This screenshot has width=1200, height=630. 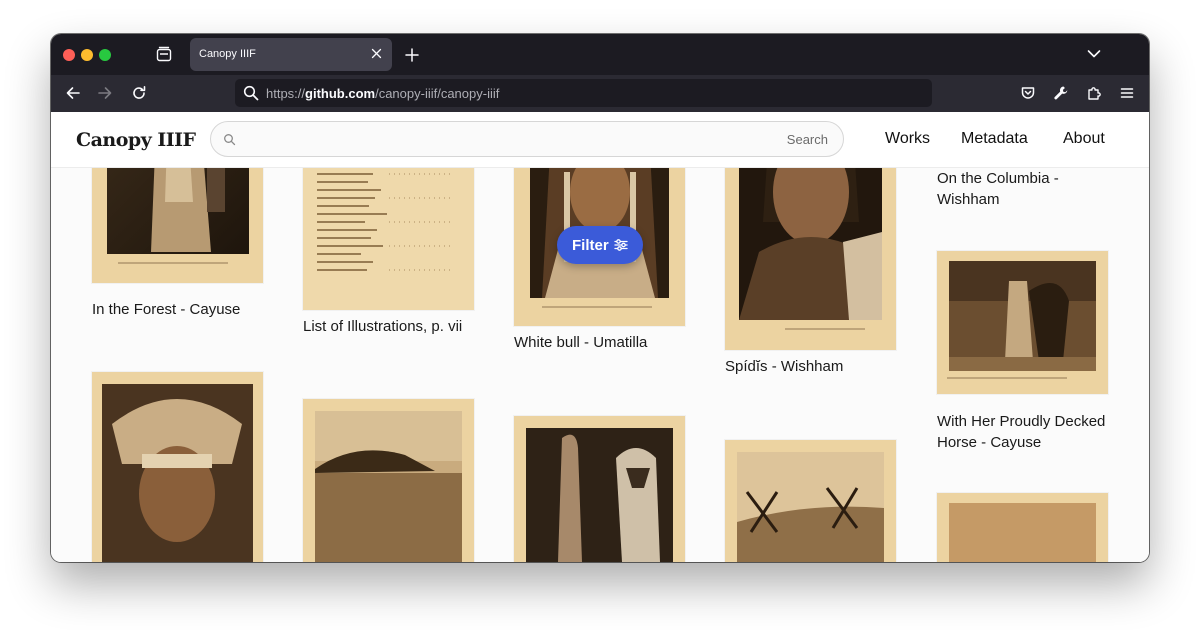 I want to click on puzzle-icon, so click(x=1094, y=93).